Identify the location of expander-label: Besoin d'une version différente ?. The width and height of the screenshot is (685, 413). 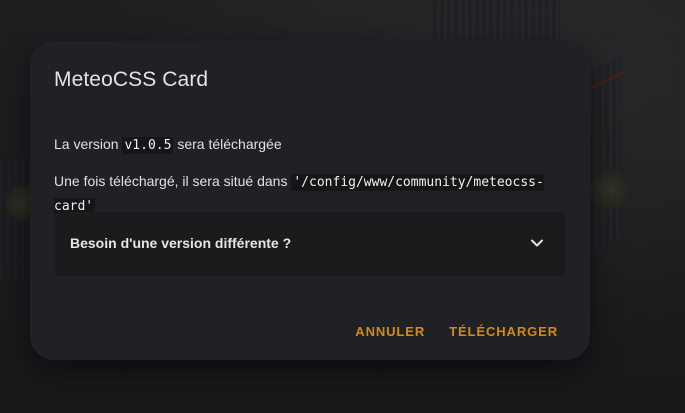
(181, 243).